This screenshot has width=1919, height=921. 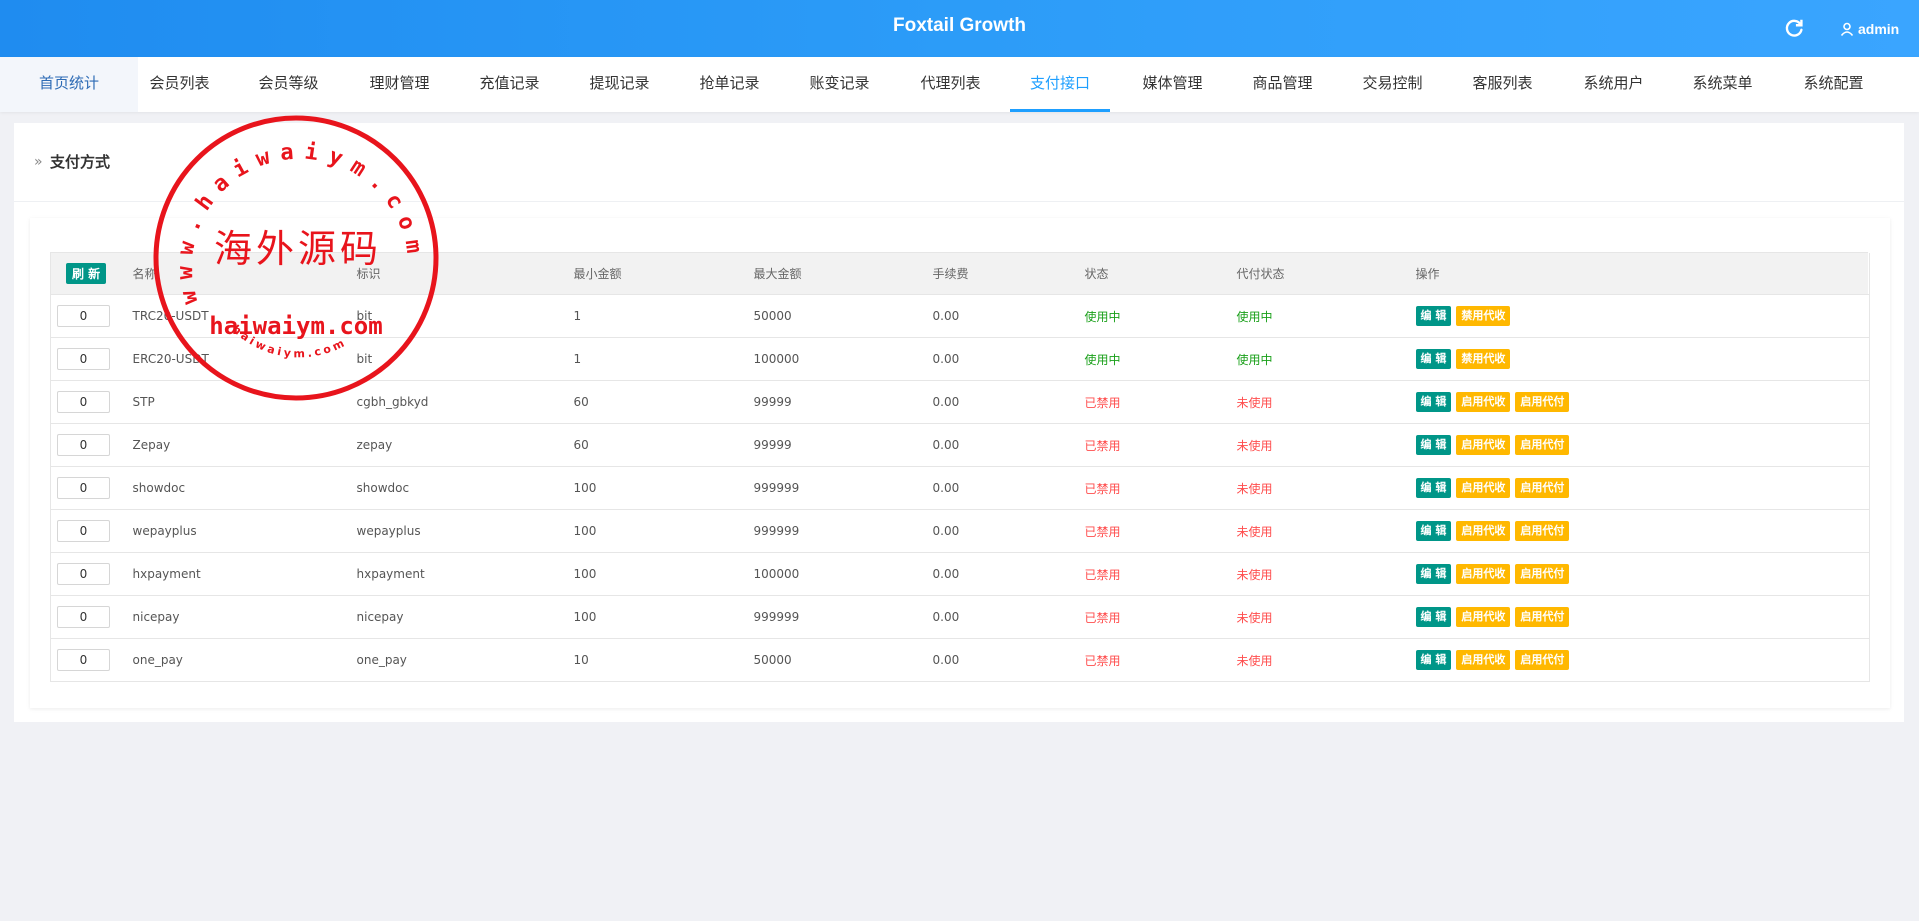 I want to click on cell-code: hxpayment, so click(x=465, y=574).